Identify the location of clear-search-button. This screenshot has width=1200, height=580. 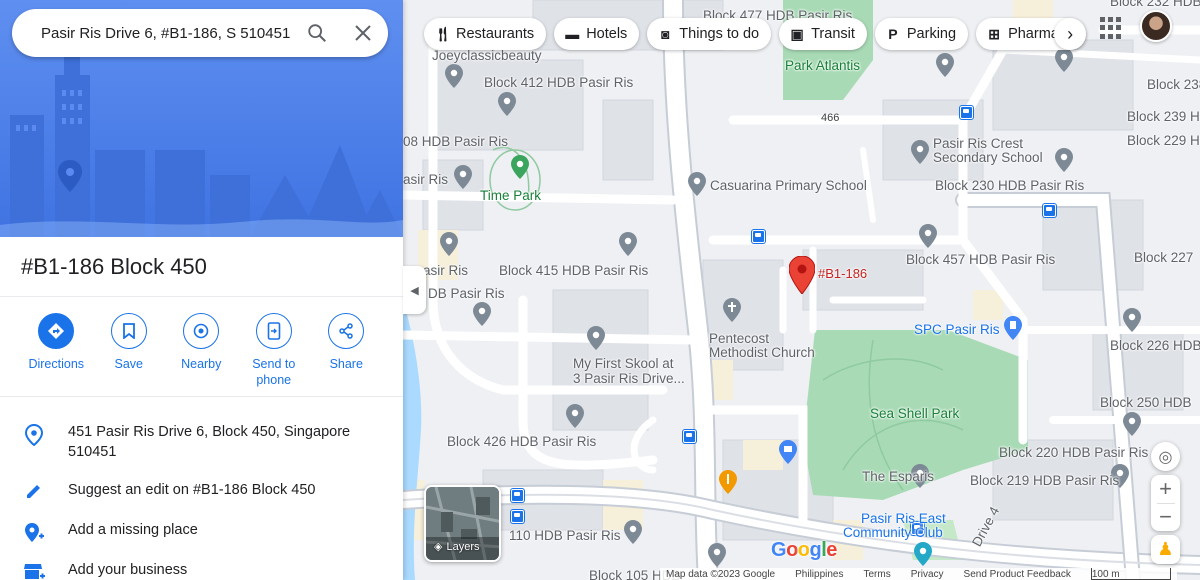
(363, 33).